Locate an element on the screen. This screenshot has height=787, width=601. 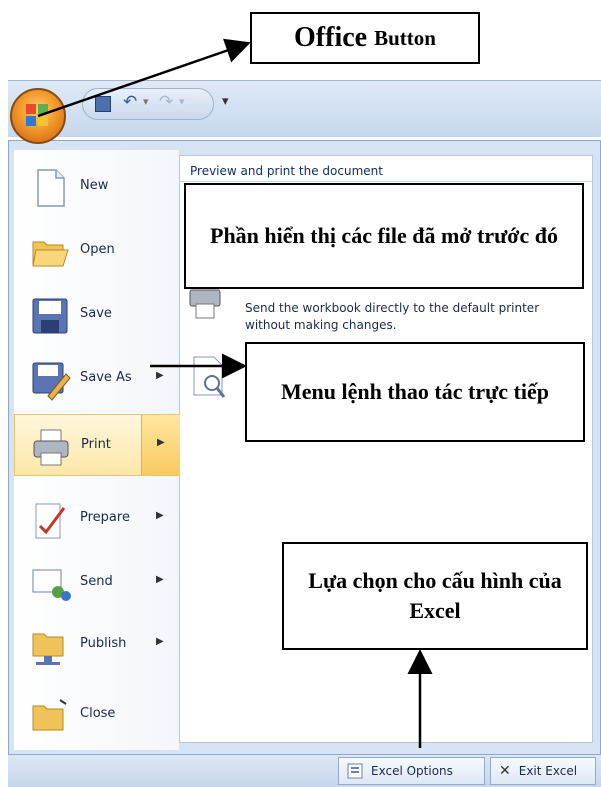
office-callout-suffix: Button is located at coordinates (405, 37).